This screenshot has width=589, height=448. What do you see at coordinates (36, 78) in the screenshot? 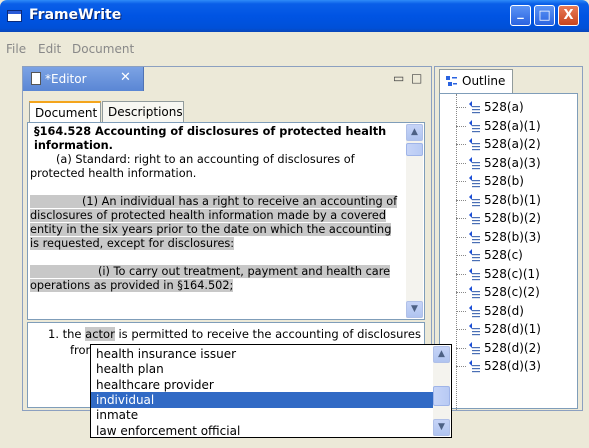
I see `document-icon` at bounding box center [36, 78].